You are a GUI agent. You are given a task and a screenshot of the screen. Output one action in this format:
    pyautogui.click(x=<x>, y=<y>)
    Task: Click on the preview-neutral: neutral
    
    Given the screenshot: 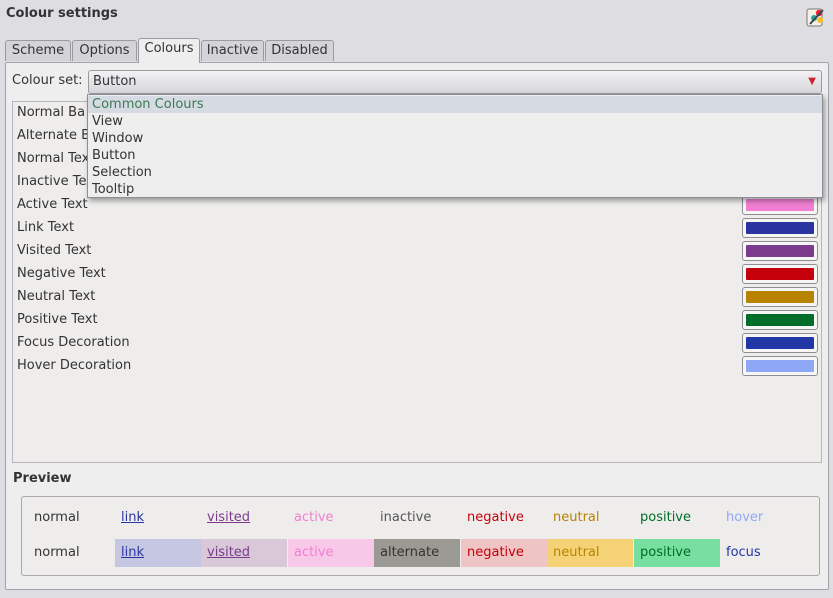 What is the action you would take?
    pyautogui.click(x=576, y=517)
    